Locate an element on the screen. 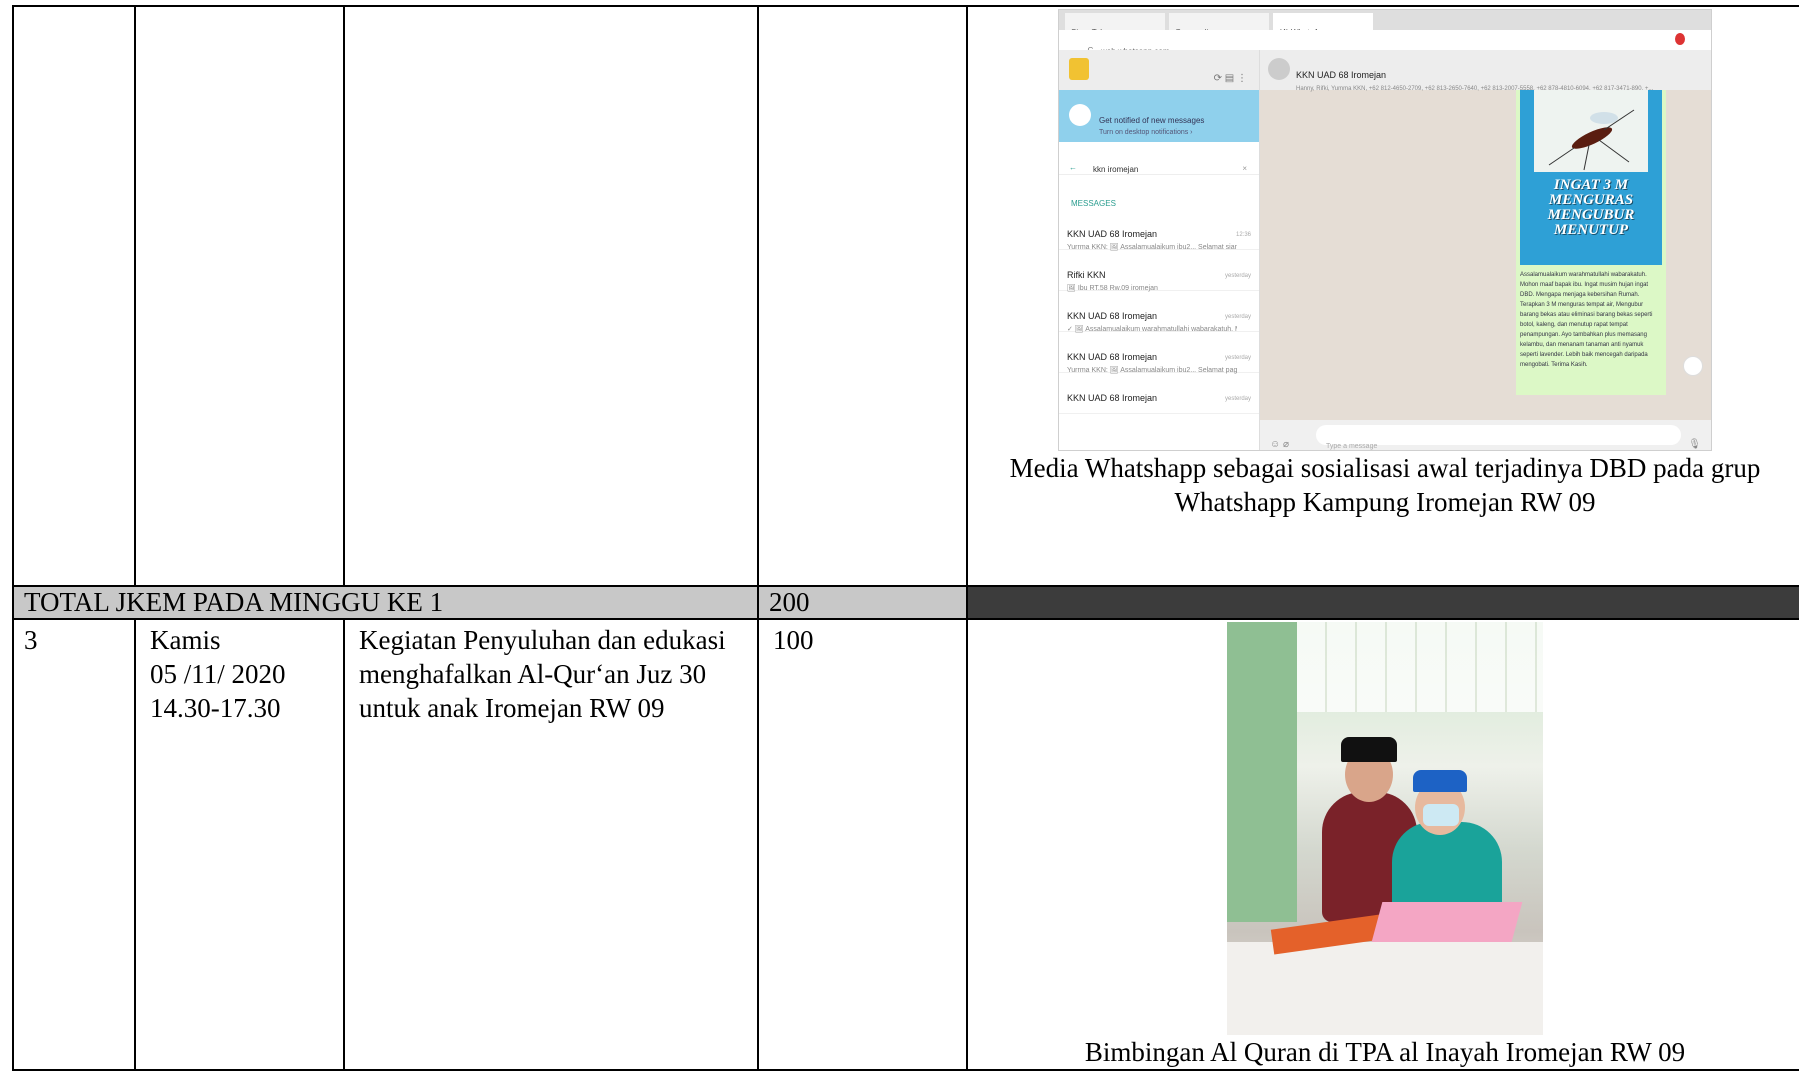 The width and height of the screenshot is (1799, 1071). cell-no: 3 is located at coordinates (74, 844).